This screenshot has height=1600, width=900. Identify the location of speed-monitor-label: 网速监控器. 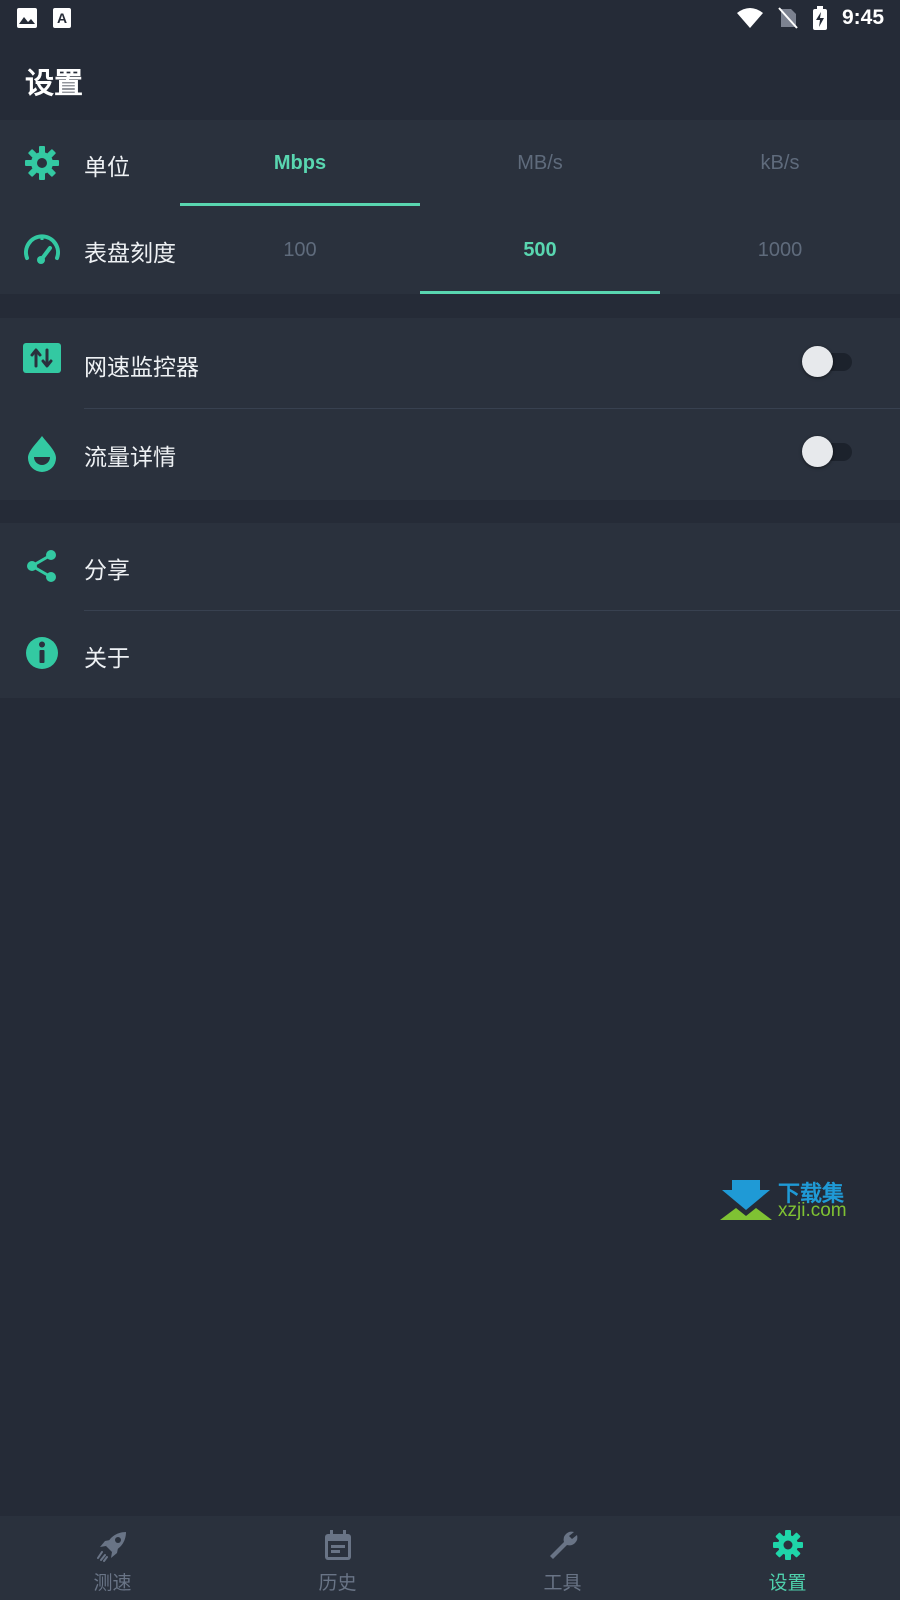
(141, 368).